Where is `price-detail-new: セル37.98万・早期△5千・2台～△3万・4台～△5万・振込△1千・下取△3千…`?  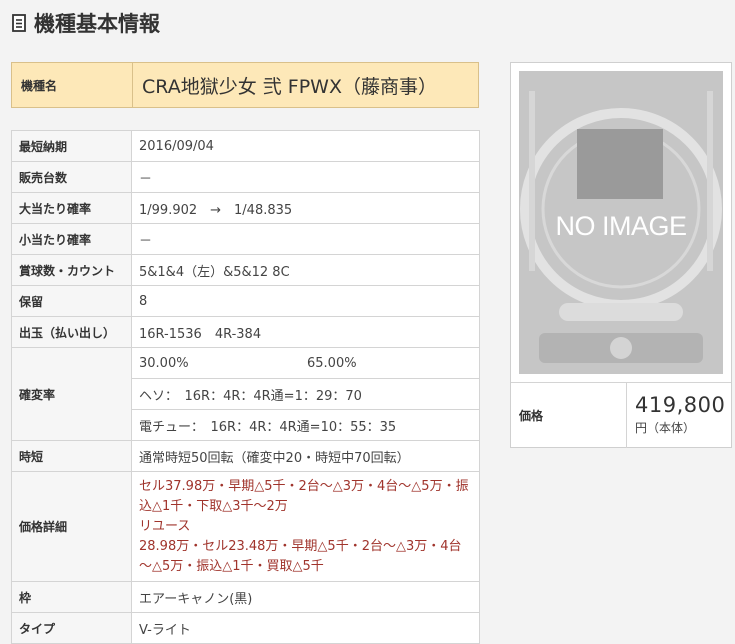 price-detail-new: セル37.98万・早期△5千・2台～△3万・4台～△5万・振込△1千・下取△3千… is located at coordinates (304, 496).